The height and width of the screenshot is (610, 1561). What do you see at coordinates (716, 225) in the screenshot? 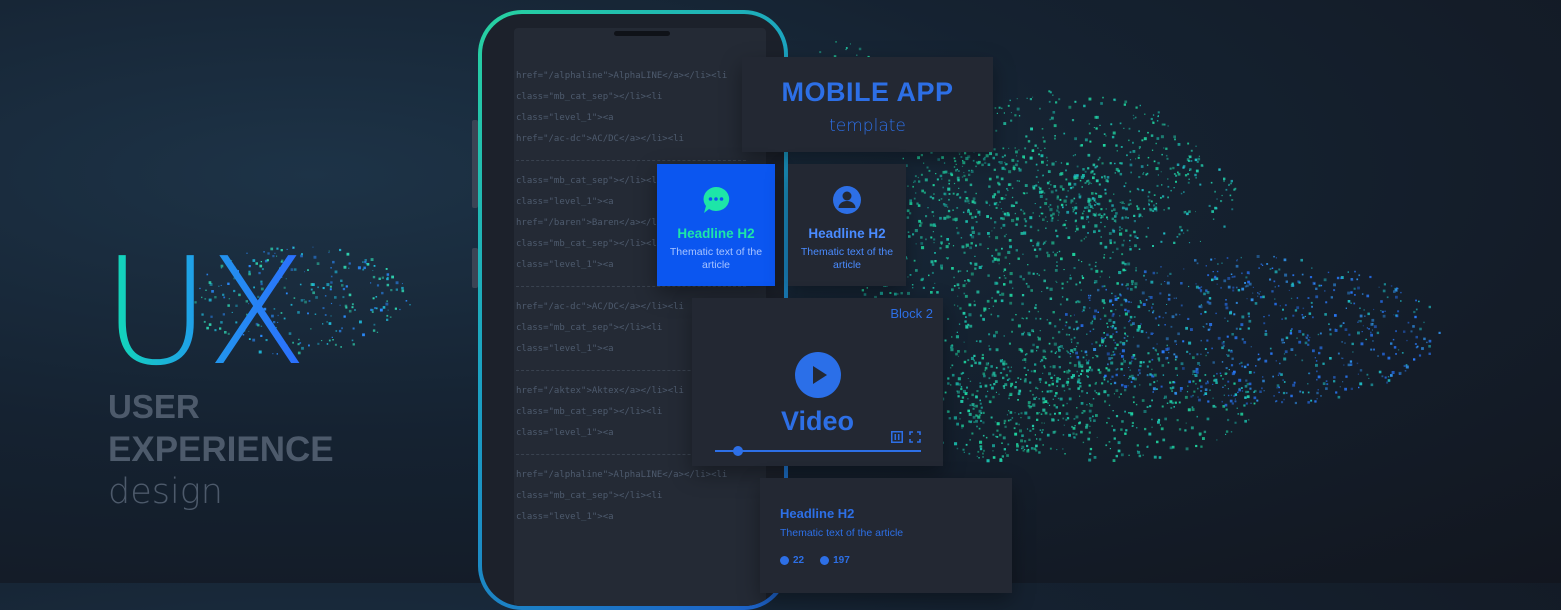
I see `headline-card-chat: Headline H2 Thematic text of the article` at bounding box center [716, 225].